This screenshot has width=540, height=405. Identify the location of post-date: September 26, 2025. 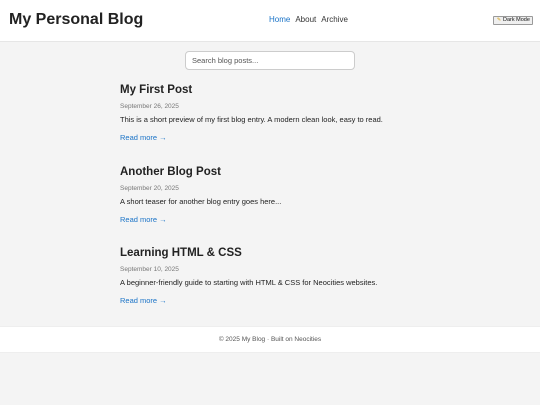
(149, 106).